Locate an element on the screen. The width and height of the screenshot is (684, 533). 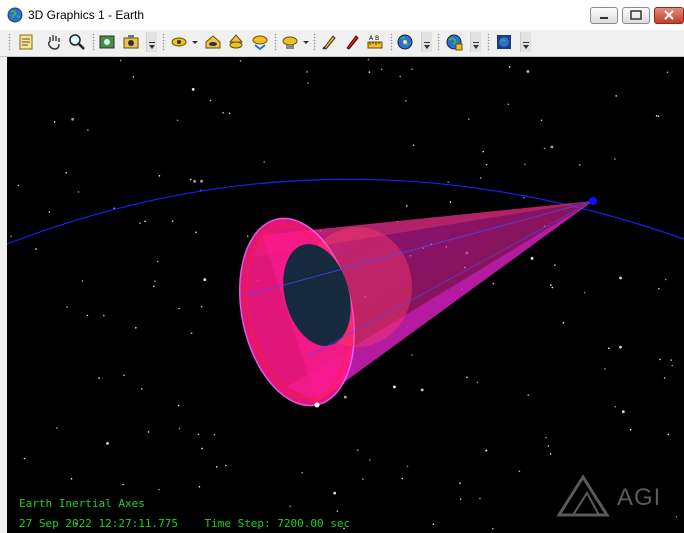
home-view-button is located at coordinates (213, 42).